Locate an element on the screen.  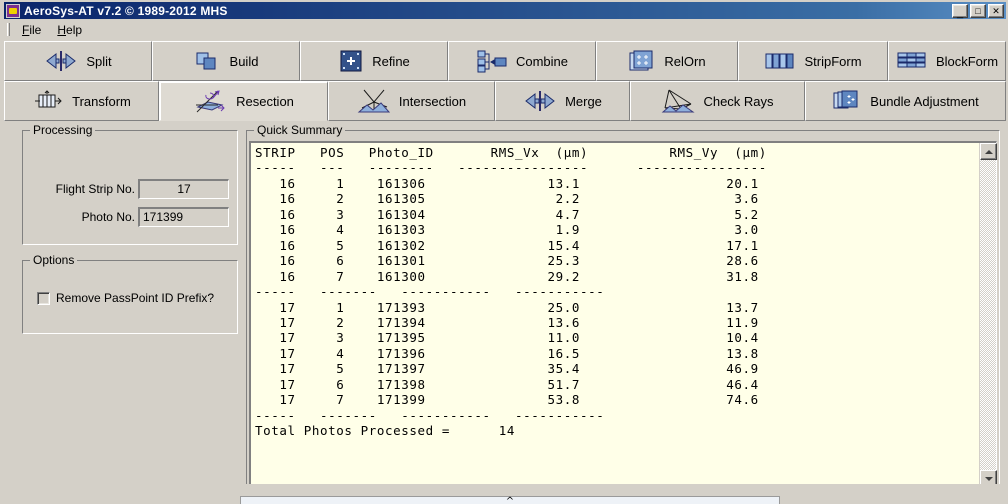
minimize-icon: _ is located at coordinates (960, 12).